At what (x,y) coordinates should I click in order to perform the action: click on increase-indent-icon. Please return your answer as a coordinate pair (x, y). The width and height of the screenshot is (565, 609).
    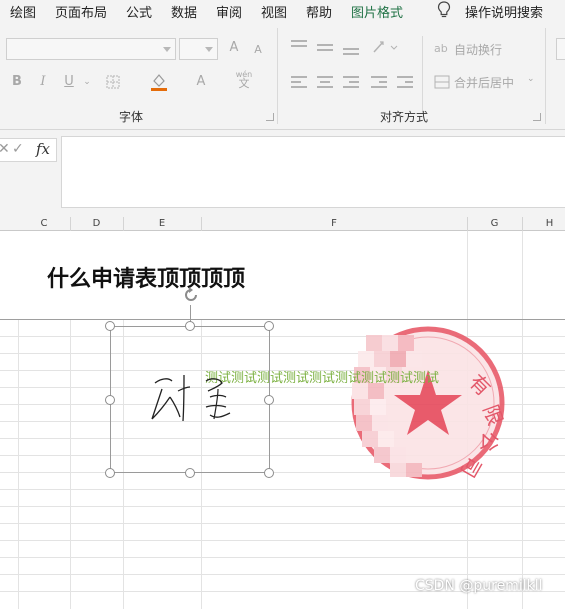
    Looking at the image, I should click on (405, 82).